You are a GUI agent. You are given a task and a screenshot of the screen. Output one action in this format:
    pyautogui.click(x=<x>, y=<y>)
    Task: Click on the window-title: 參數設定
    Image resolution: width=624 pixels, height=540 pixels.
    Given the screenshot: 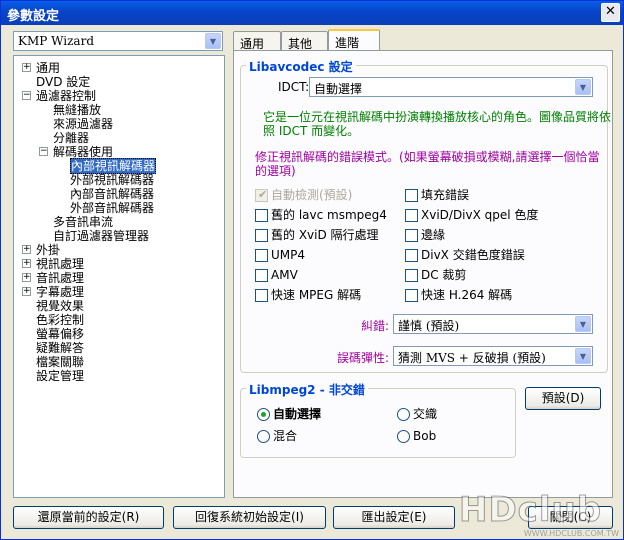 What is the action you would take?
    pyautogui.click(x=33, y=16)
    